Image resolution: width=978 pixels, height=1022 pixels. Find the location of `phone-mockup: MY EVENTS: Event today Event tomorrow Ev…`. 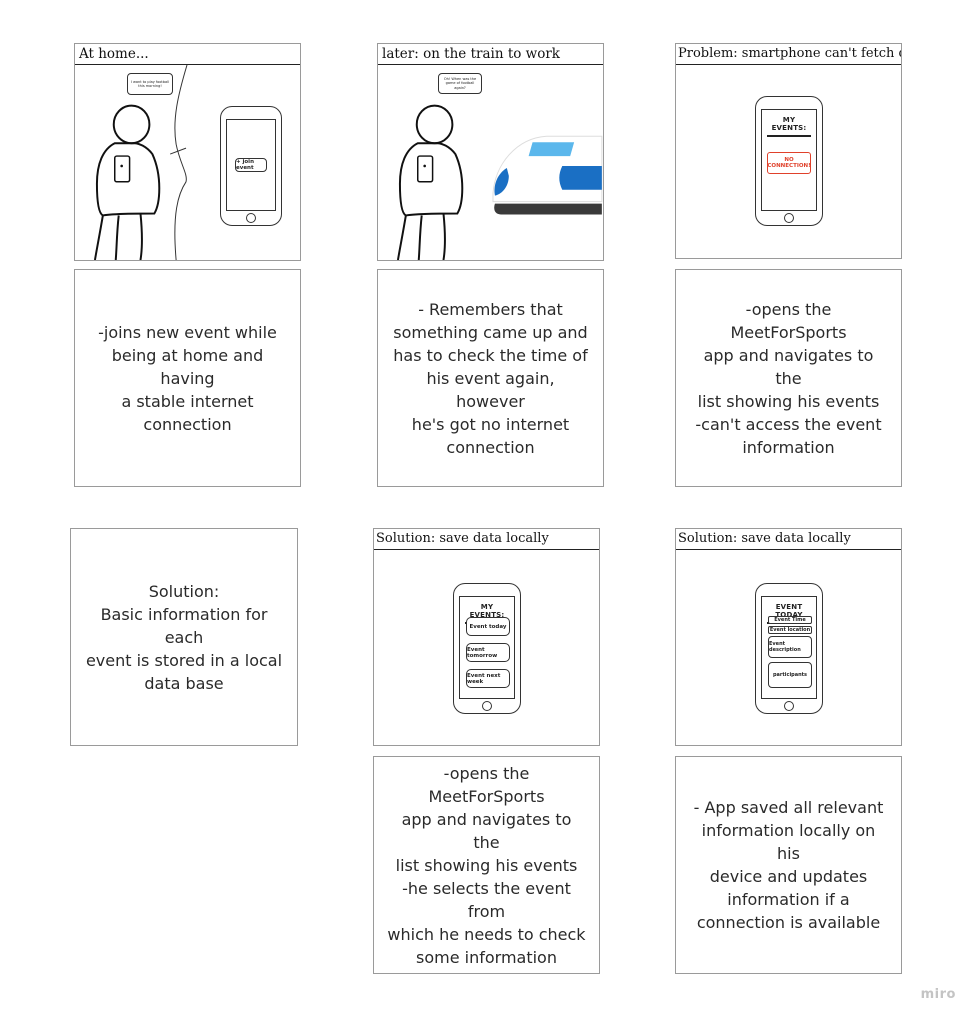

phone-mockup: MY EVENTS: Event today Event tomorrow Ev… is located at coordinates (487, 648).